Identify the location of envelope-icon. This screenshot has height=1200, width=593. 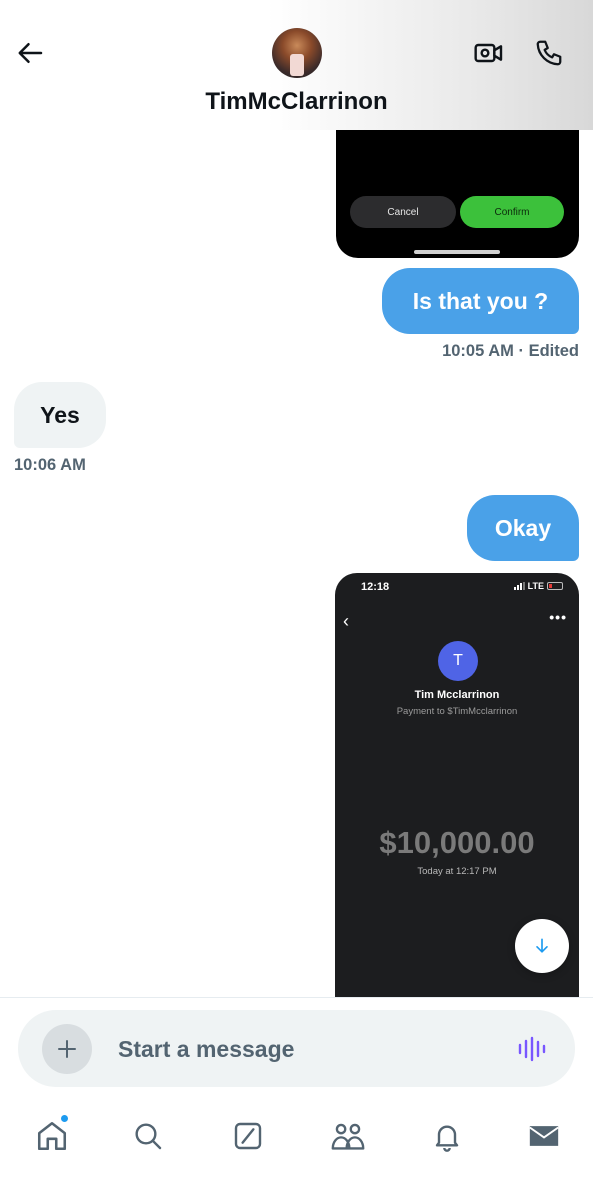
(544, 1136).